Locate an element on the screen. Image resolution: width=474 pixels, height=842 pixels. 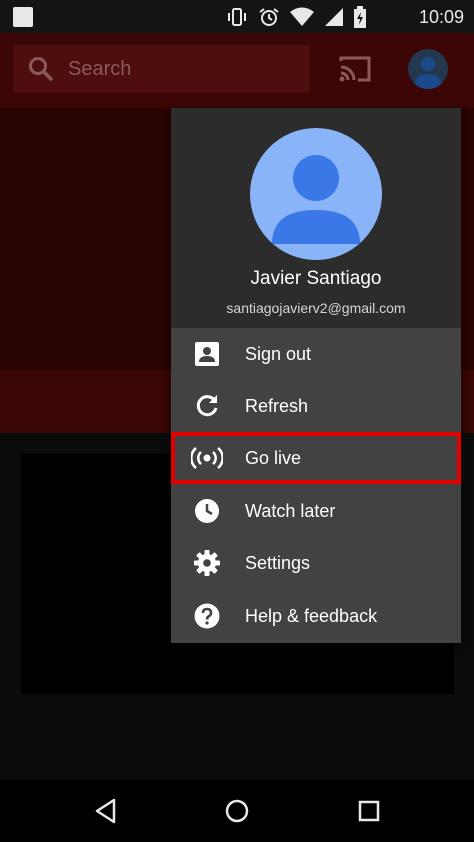
search-icon is located at coordinates (41, 69).